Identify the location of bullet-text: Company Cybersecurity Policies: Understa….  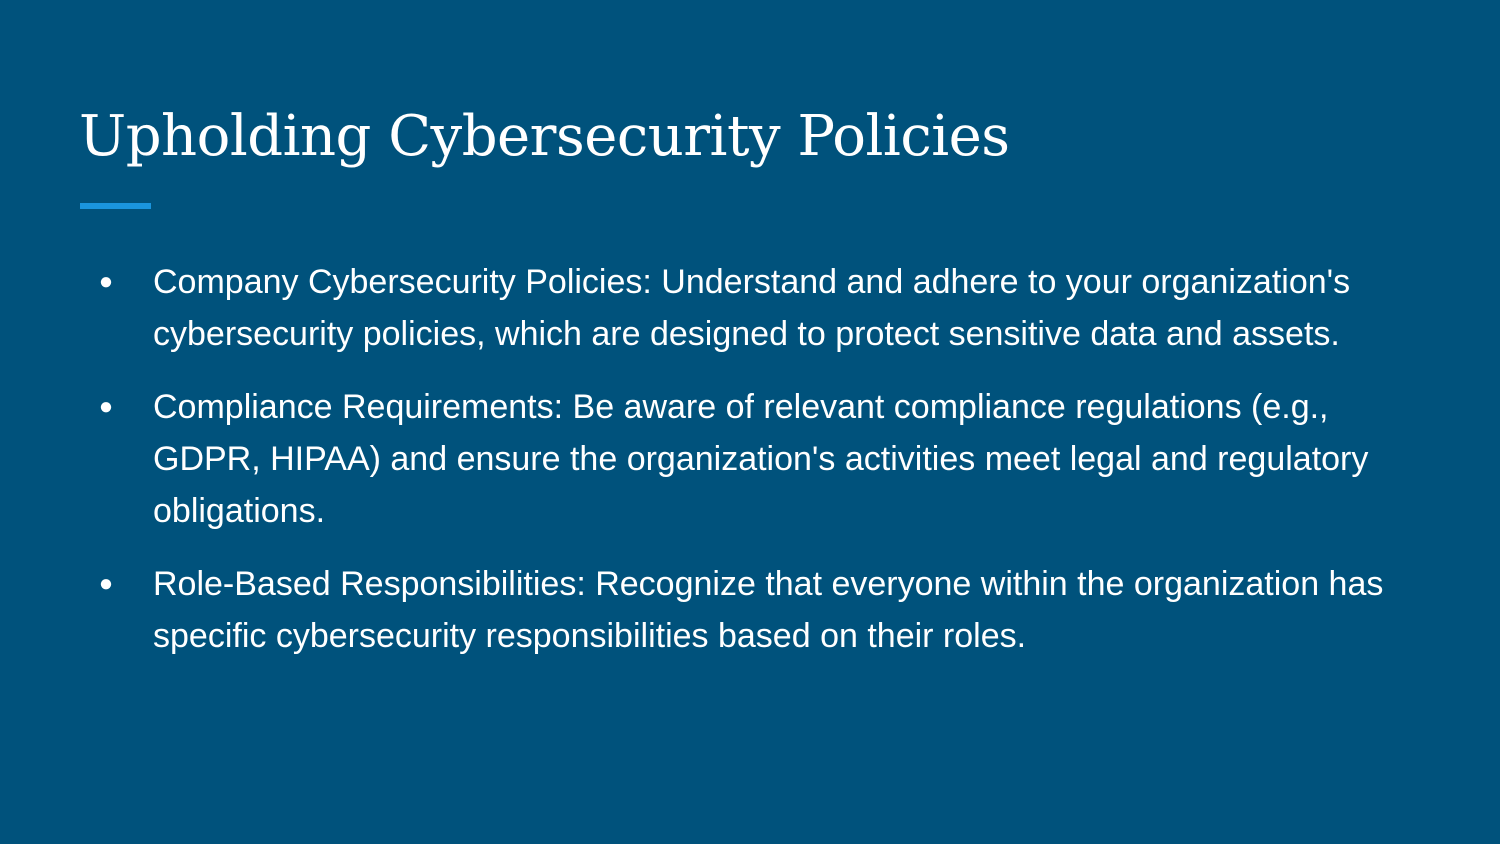
(752, 308).